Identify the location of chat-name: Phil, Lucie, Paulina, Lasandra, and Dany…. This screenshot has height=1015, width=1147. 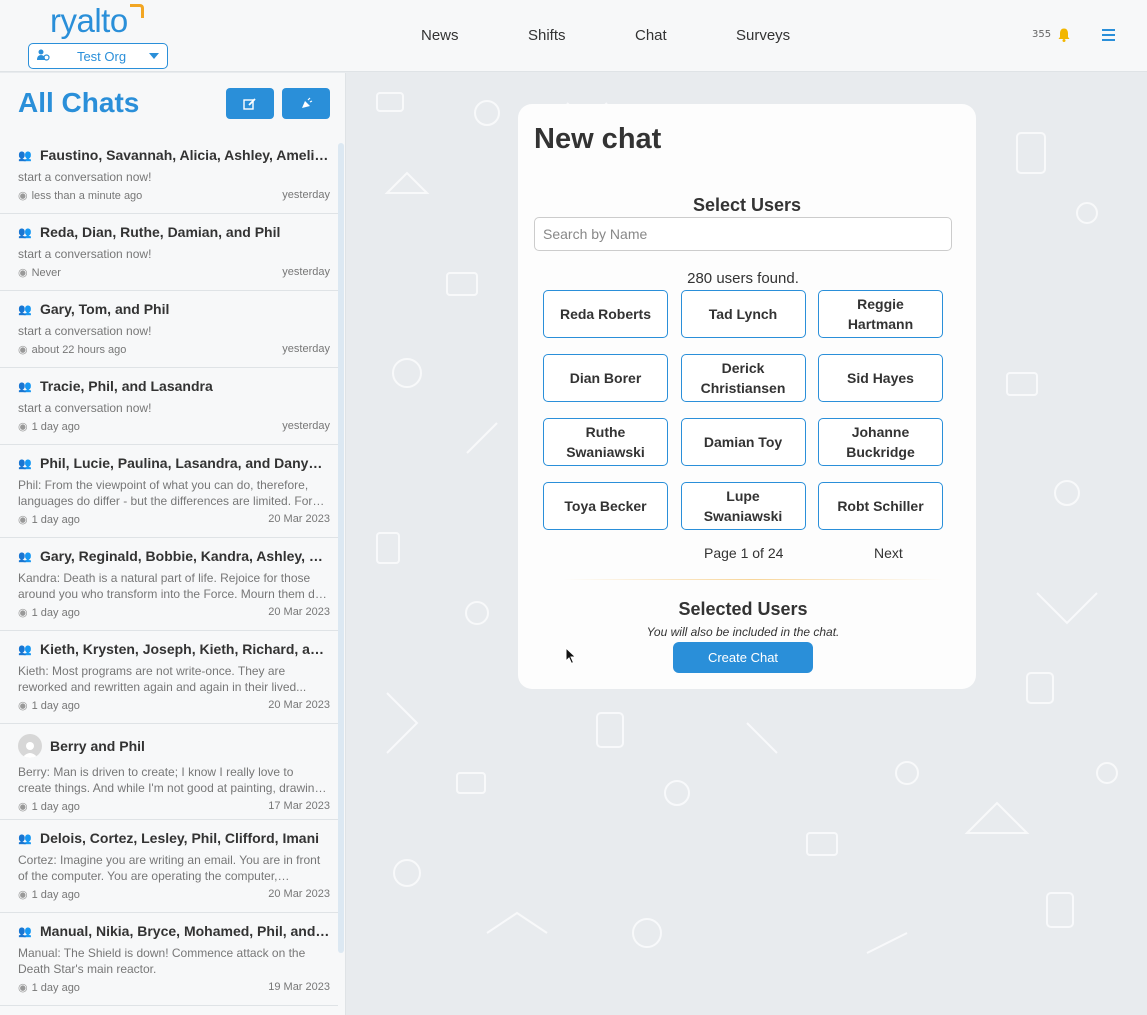
(185, 463).